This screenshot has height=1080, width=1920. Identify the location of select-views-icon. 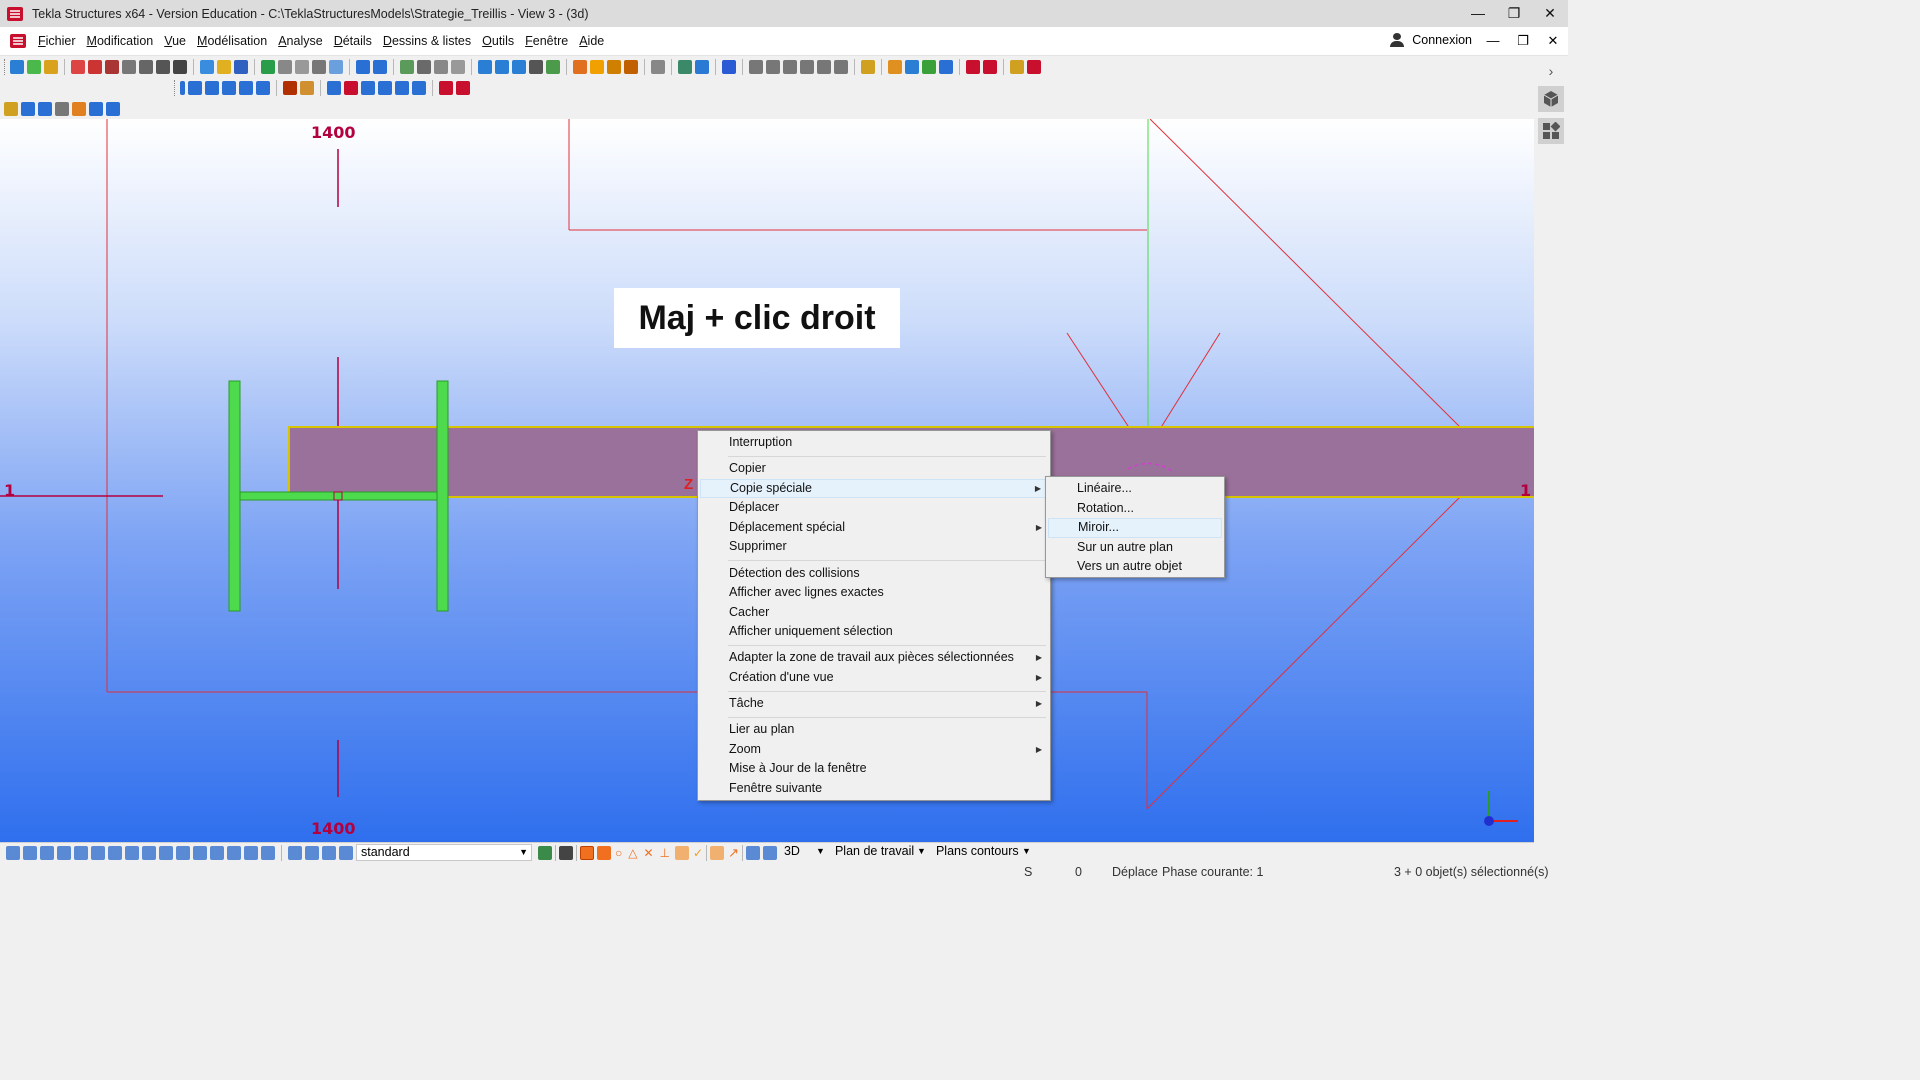
(149, 852).